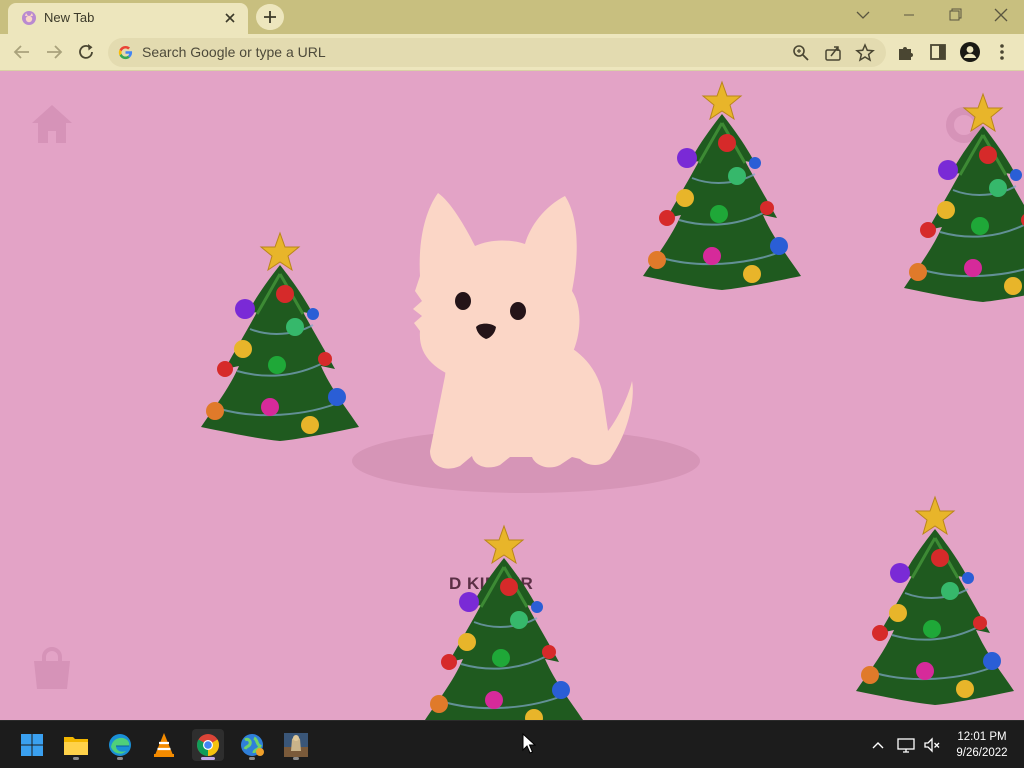 This screenshot has width=1024, height=768. What do you see at coordinates (125, 52) in the screenshot?
I see `google-g-icon` at bounding box center [125, 52].